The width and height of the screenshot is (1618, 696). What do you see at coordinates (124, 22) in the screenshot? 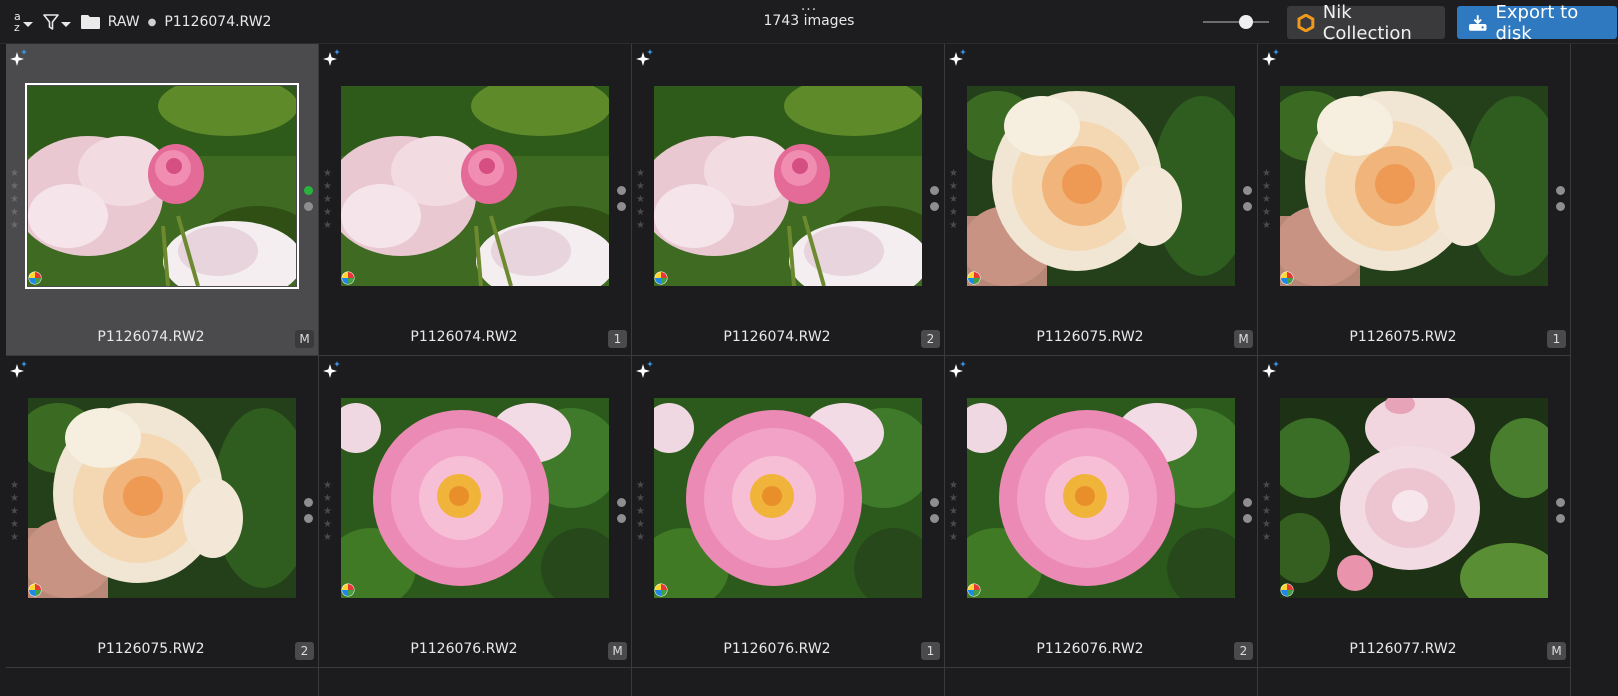
I see `breadcrumb-folder: RAW` at bounding box center [124, 22].